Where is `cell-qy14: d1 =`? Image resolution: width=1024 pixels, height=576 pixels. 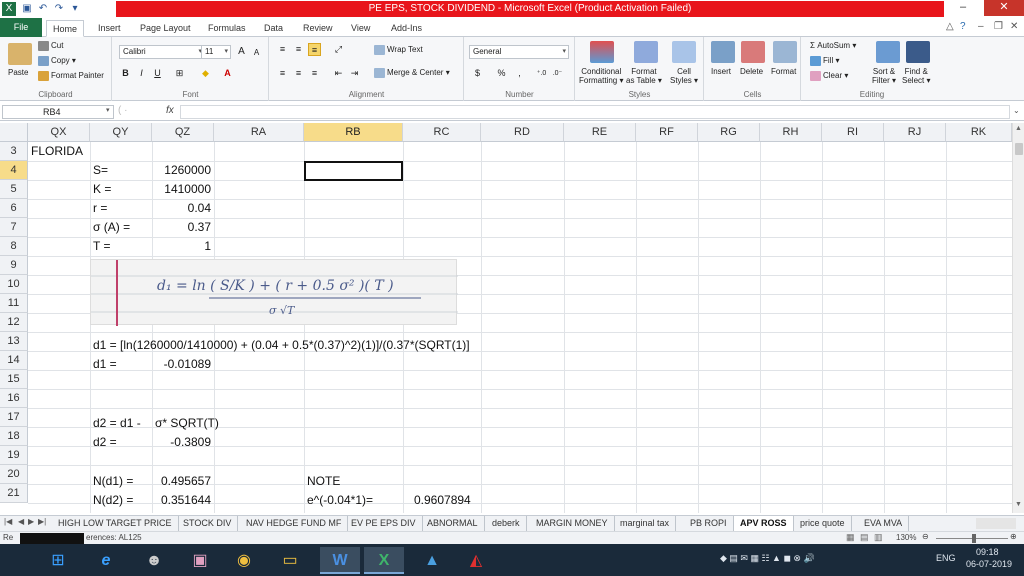 cell-qy14: d1 = is located at coordinates (105, 364).